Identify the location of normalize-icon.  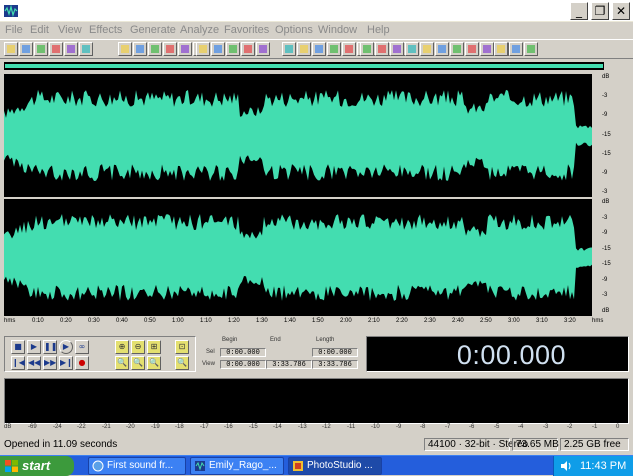
(319, 49).